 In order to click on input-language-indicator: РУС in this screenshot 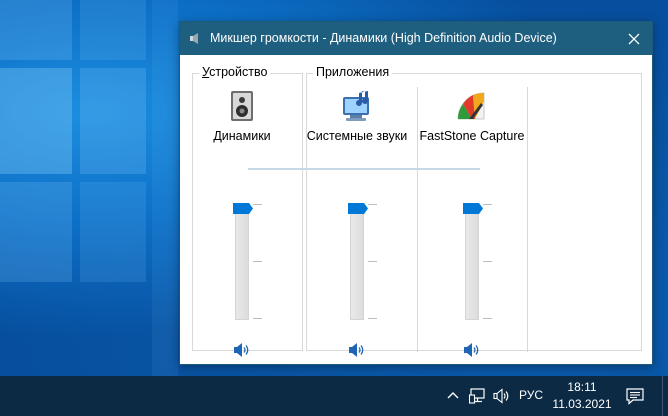, I will do `click(531, 395)`.